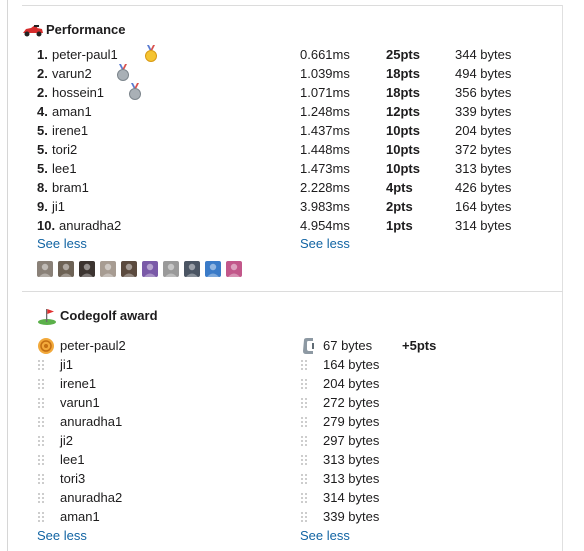  What do you see at coordinates (292, 187) in the screenshot?
I see `leaderboard-row: 8. bram1 2.228ms 4pts 426 bytes` at bounding box center [292, 187].